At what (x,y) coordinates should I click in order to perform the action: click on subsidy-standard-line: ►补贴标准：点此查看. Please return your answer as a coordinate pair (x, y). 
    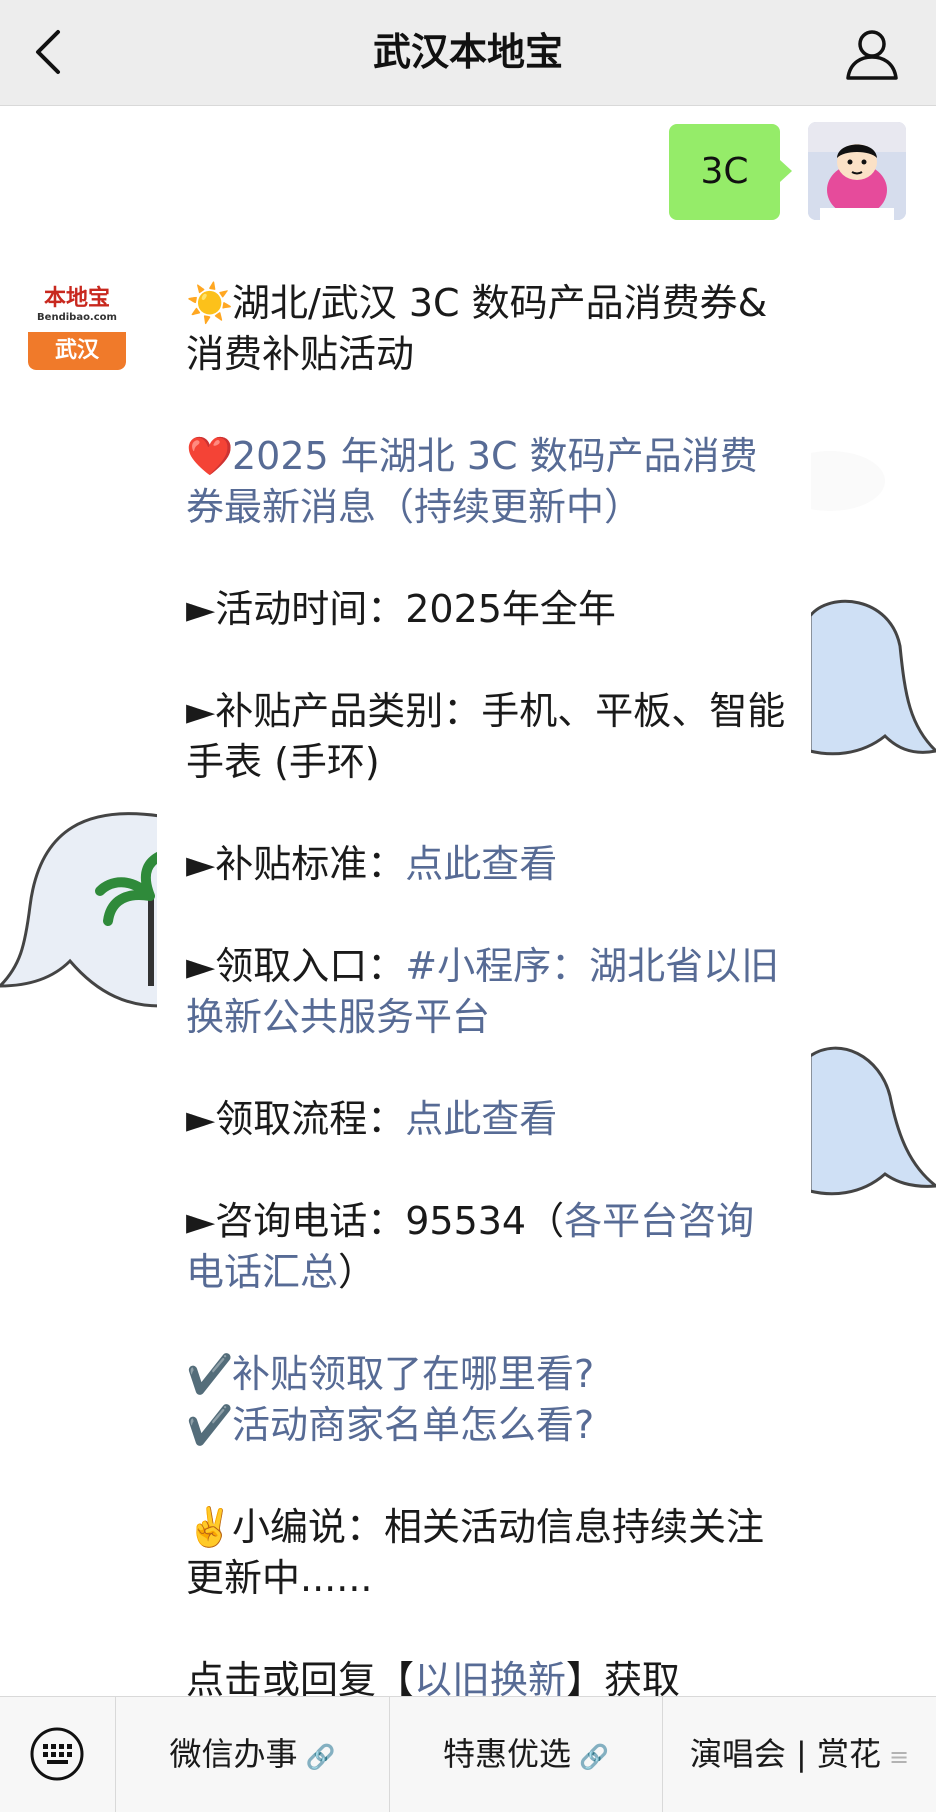
    Looking at the image, I should click on (372, 864).